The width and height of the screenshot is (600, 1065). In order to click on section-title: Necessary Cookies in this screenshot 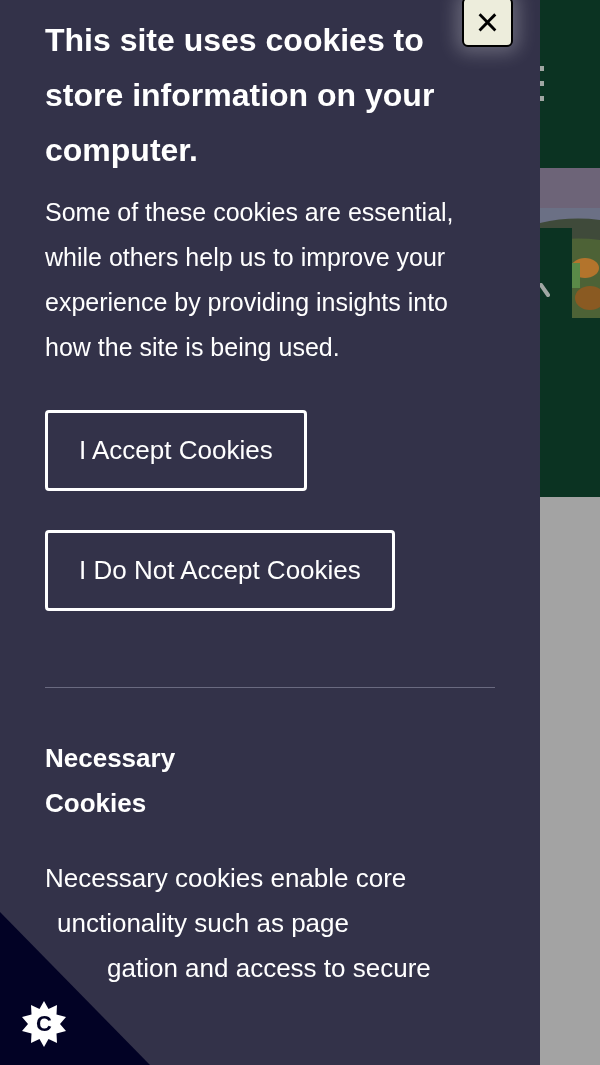, I will do `click(111, 781)`.